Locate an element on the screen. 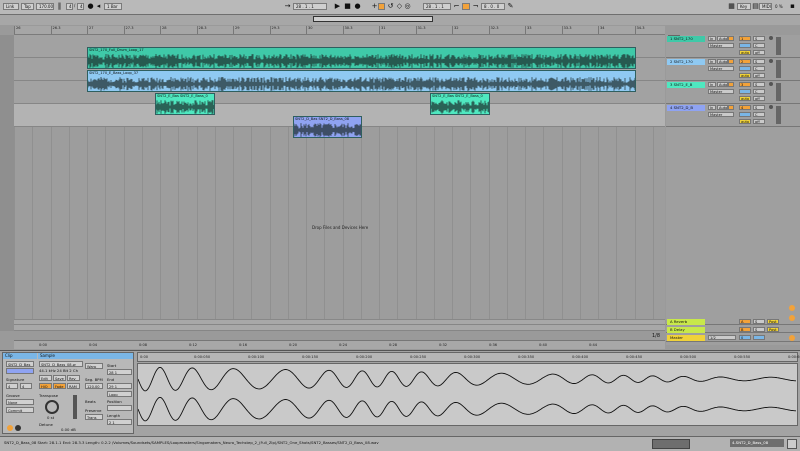 The height and width of the screenshot is (451, 800). clip-color-select is located at coordinates (20, 371).